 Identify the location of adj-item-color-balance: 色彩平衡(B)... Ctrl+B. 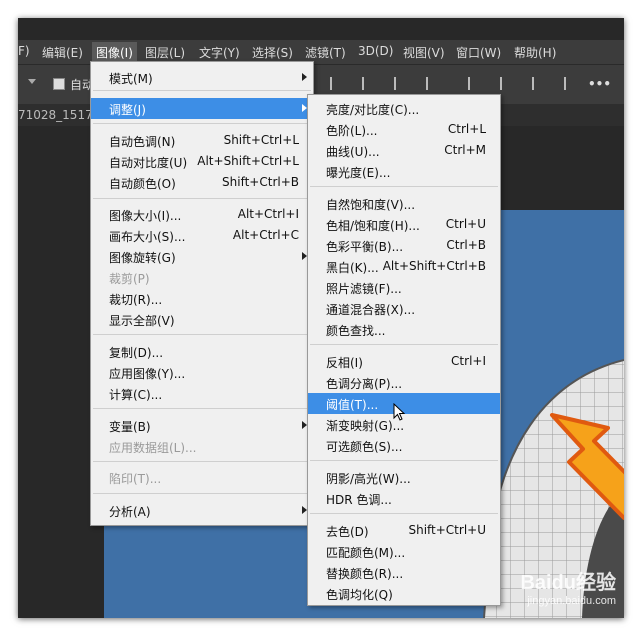
(404, 245).